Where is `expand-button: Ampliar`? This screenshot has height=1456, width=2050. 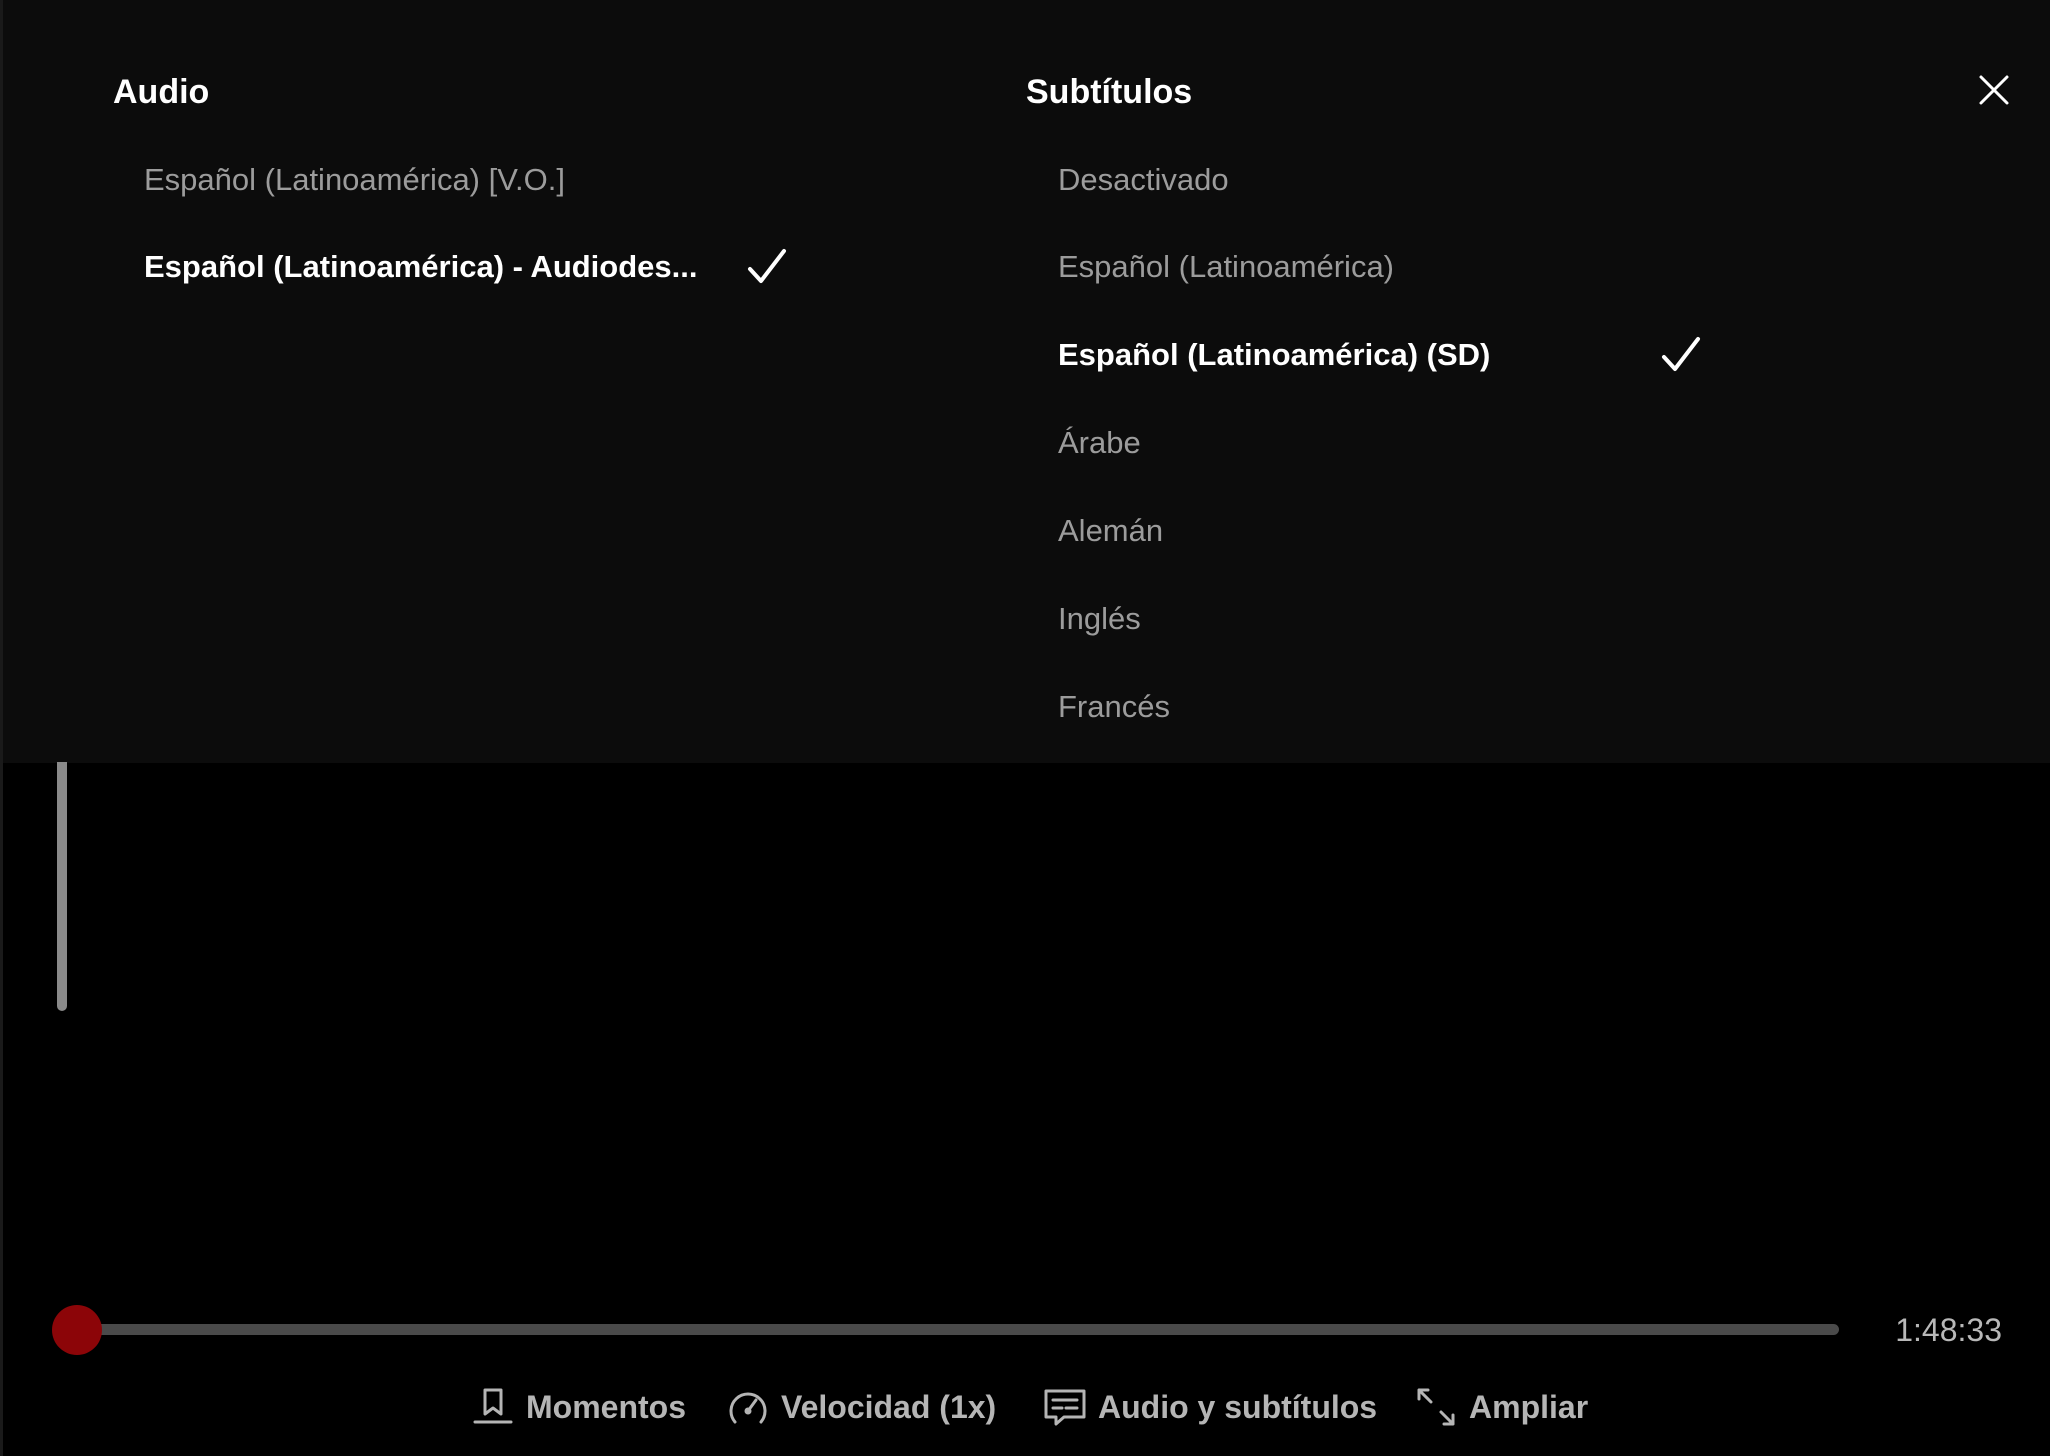
expand-button: Ampliar is located at coordinates (1500, 1407).